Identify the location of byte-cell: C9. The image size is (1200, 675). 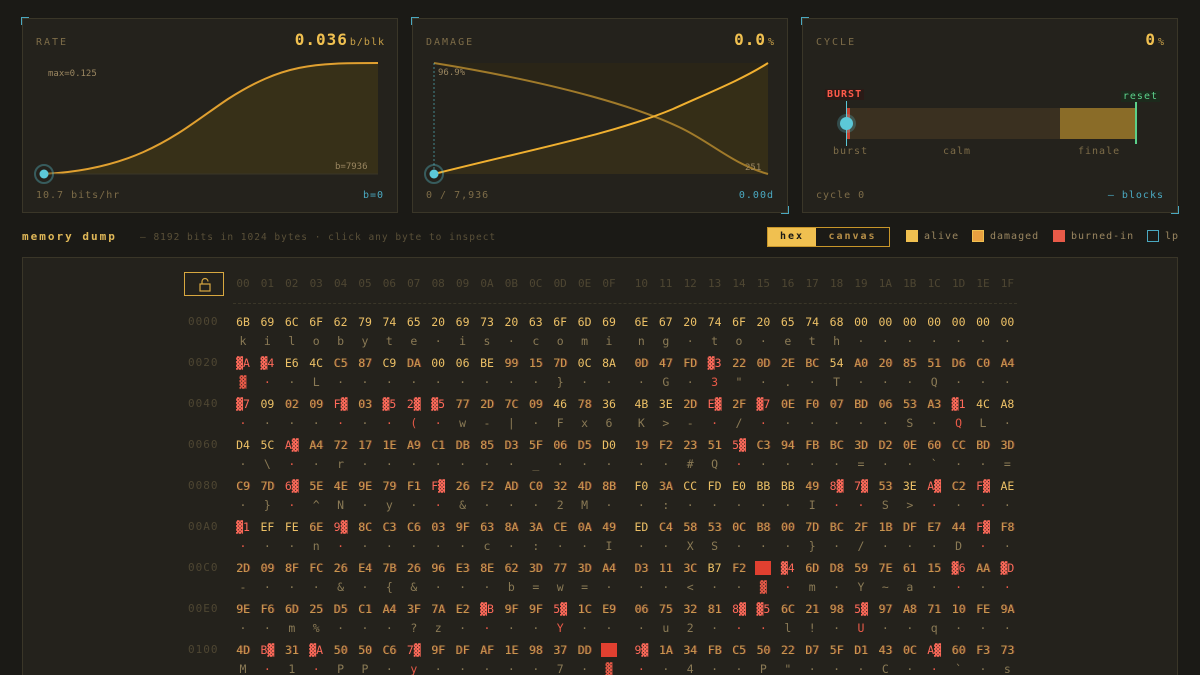
(243, 486).